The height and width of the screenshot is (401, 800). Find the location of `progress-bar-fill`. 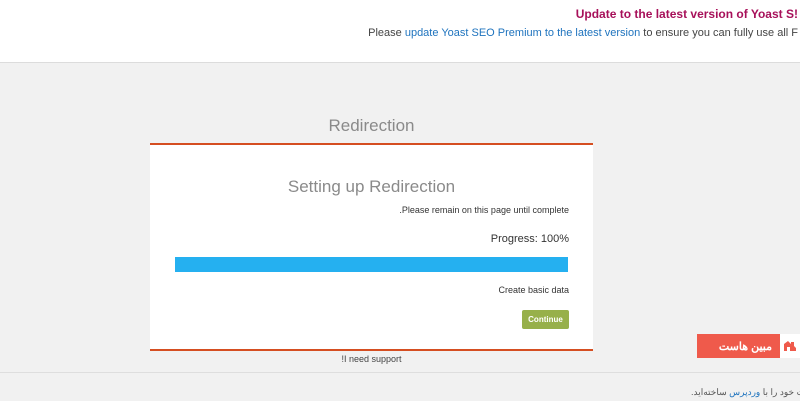

progress-bar-fill is located at coordinates (371, 264).